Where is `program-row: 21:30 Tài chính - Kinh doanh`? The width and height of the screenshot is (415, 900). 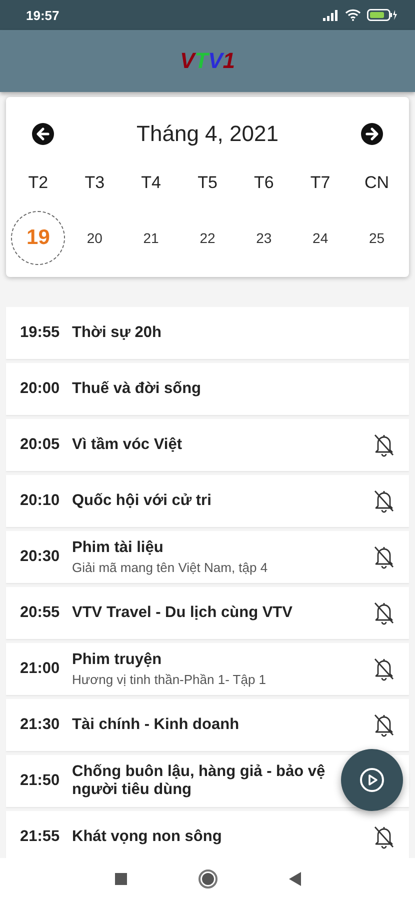
program-row: 21:30 Tài chính - Kinh doanh is located at coordinates (207, 725).